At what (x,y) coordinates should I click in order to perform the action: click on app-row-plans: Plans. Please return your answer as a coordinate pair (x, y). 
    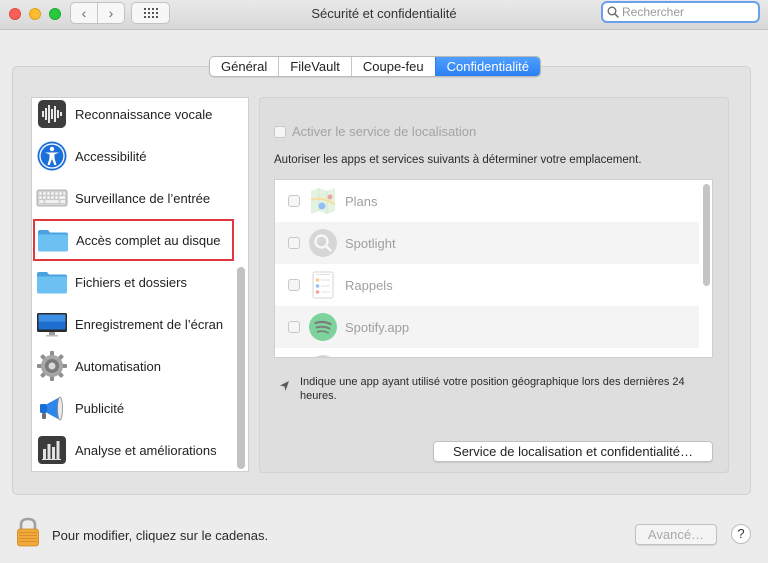
    Looking at the image, I should click on (487, 201).